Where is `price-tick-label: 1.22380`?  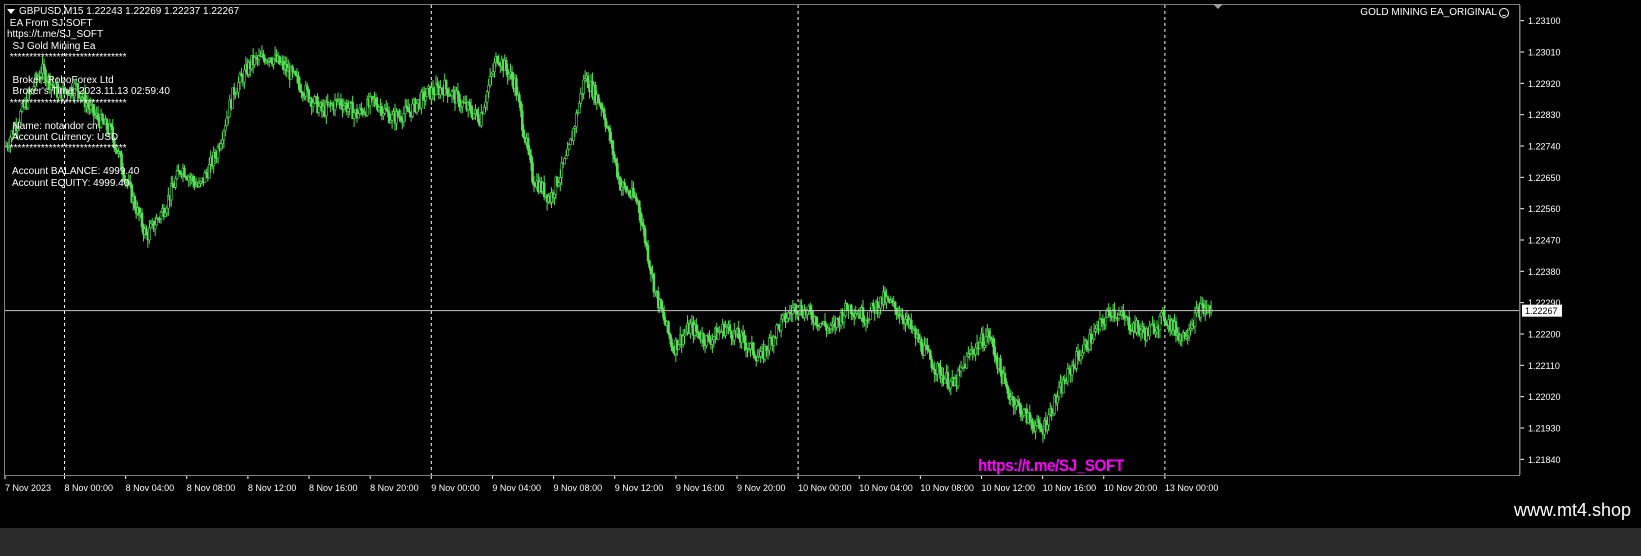
price-tick-label: 1.22380 is located at coordinates (1544, 272).